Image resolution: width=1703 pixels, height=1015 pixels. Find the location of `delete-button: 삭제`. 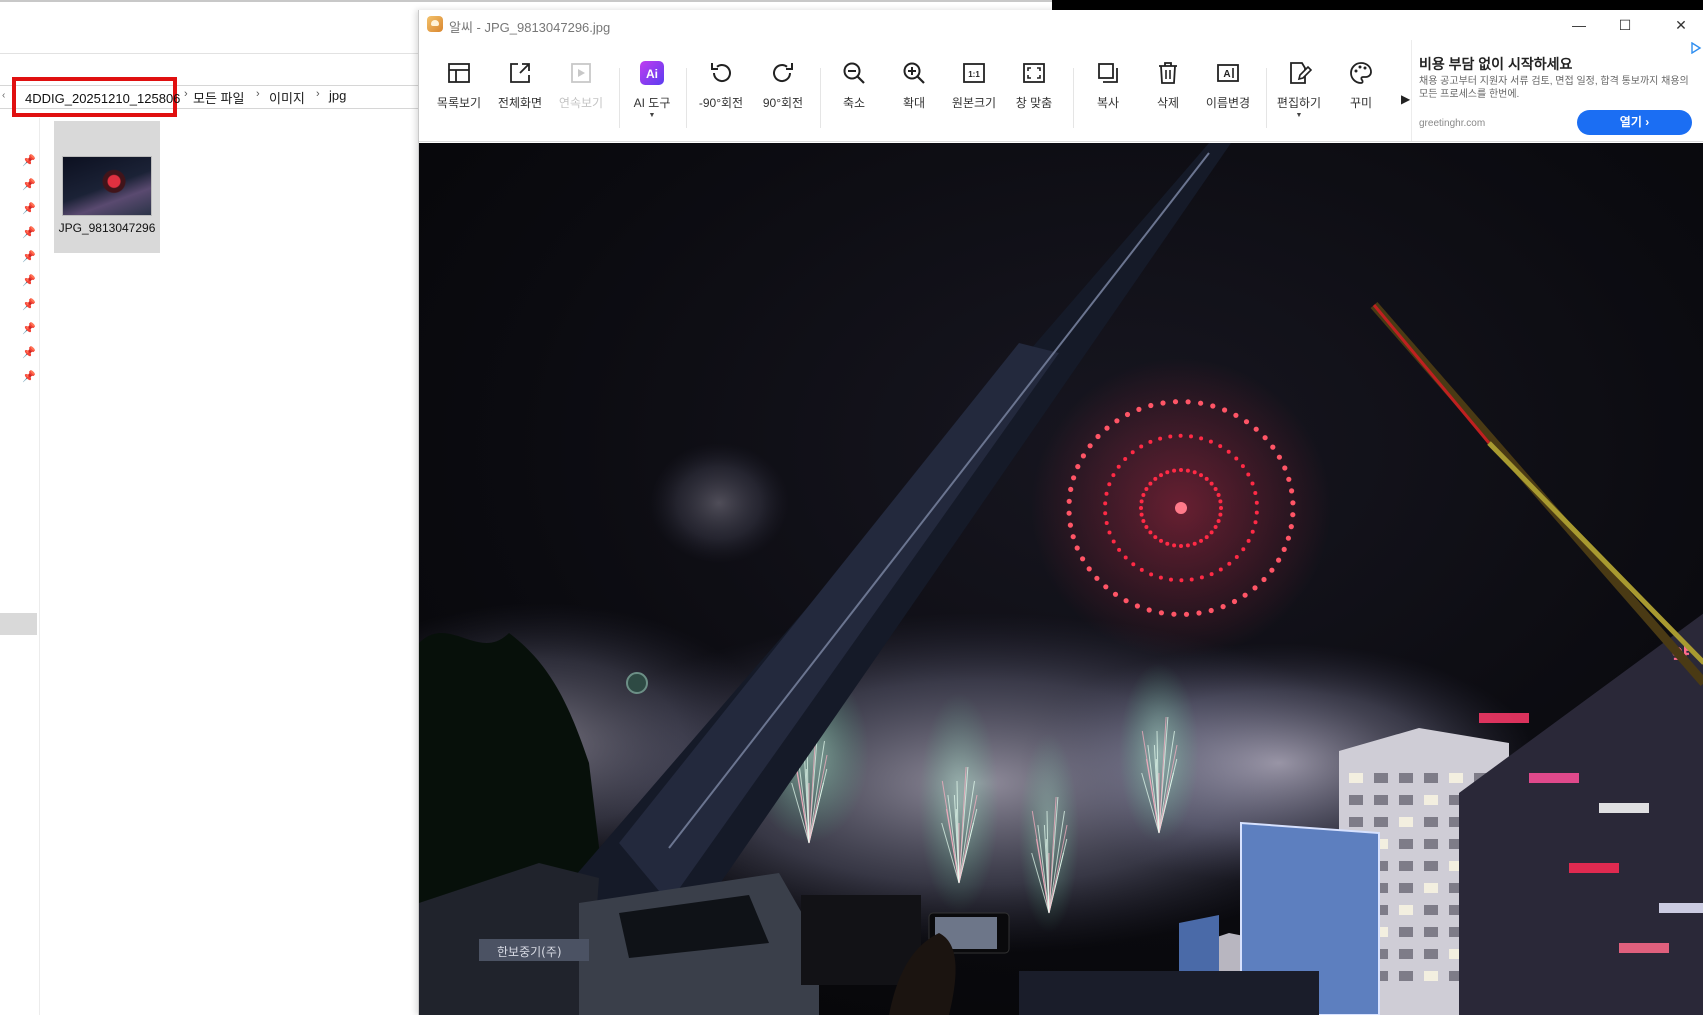

delete-button: 삭제 is located at coordinates (1168, 95).